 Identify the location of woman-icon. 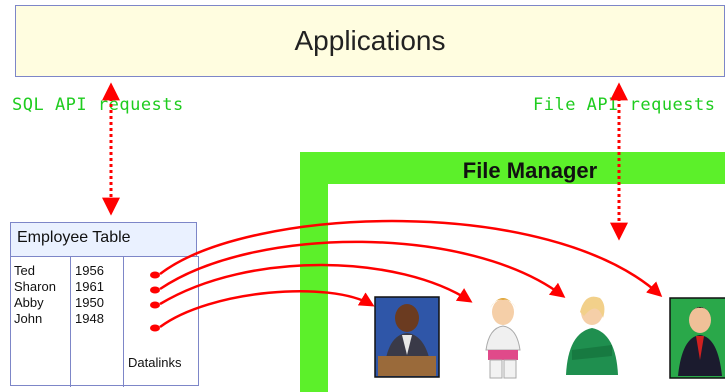
(503, 338).